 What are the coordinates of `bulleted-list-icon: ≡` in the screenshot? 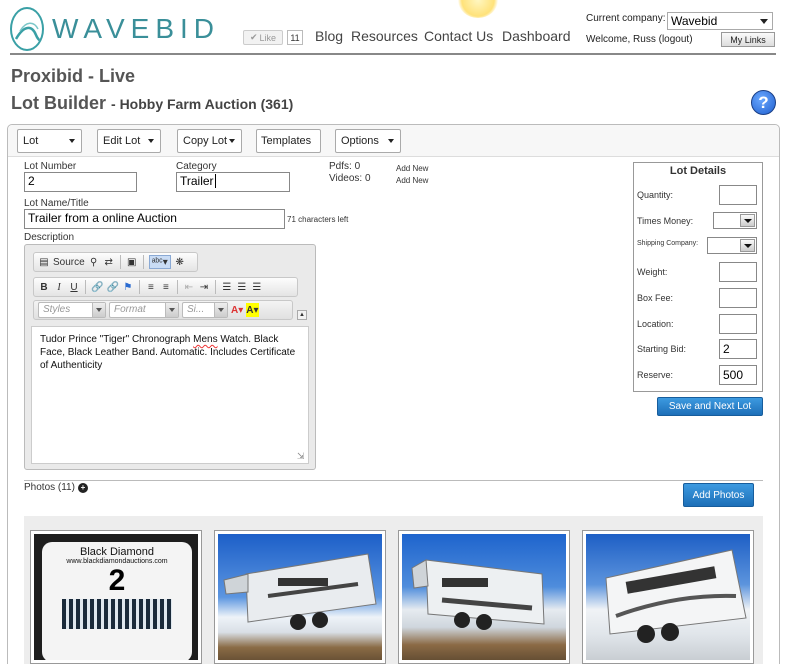 It's located at (166, 287).